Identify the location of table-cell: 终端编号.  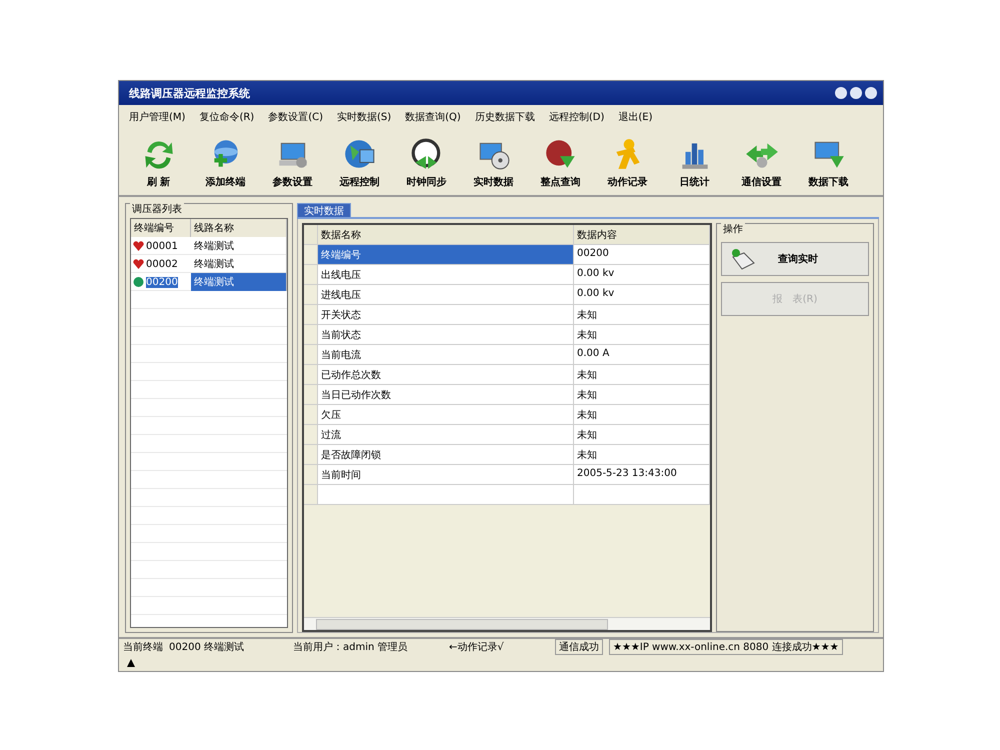
(446, 255).